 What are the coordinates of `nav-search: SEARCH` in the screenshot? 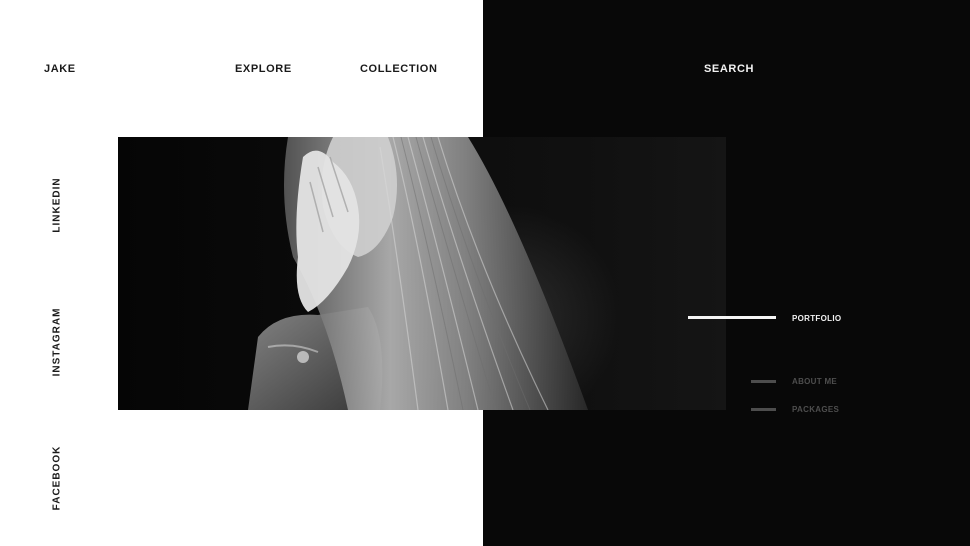 It's located at (729, 69).